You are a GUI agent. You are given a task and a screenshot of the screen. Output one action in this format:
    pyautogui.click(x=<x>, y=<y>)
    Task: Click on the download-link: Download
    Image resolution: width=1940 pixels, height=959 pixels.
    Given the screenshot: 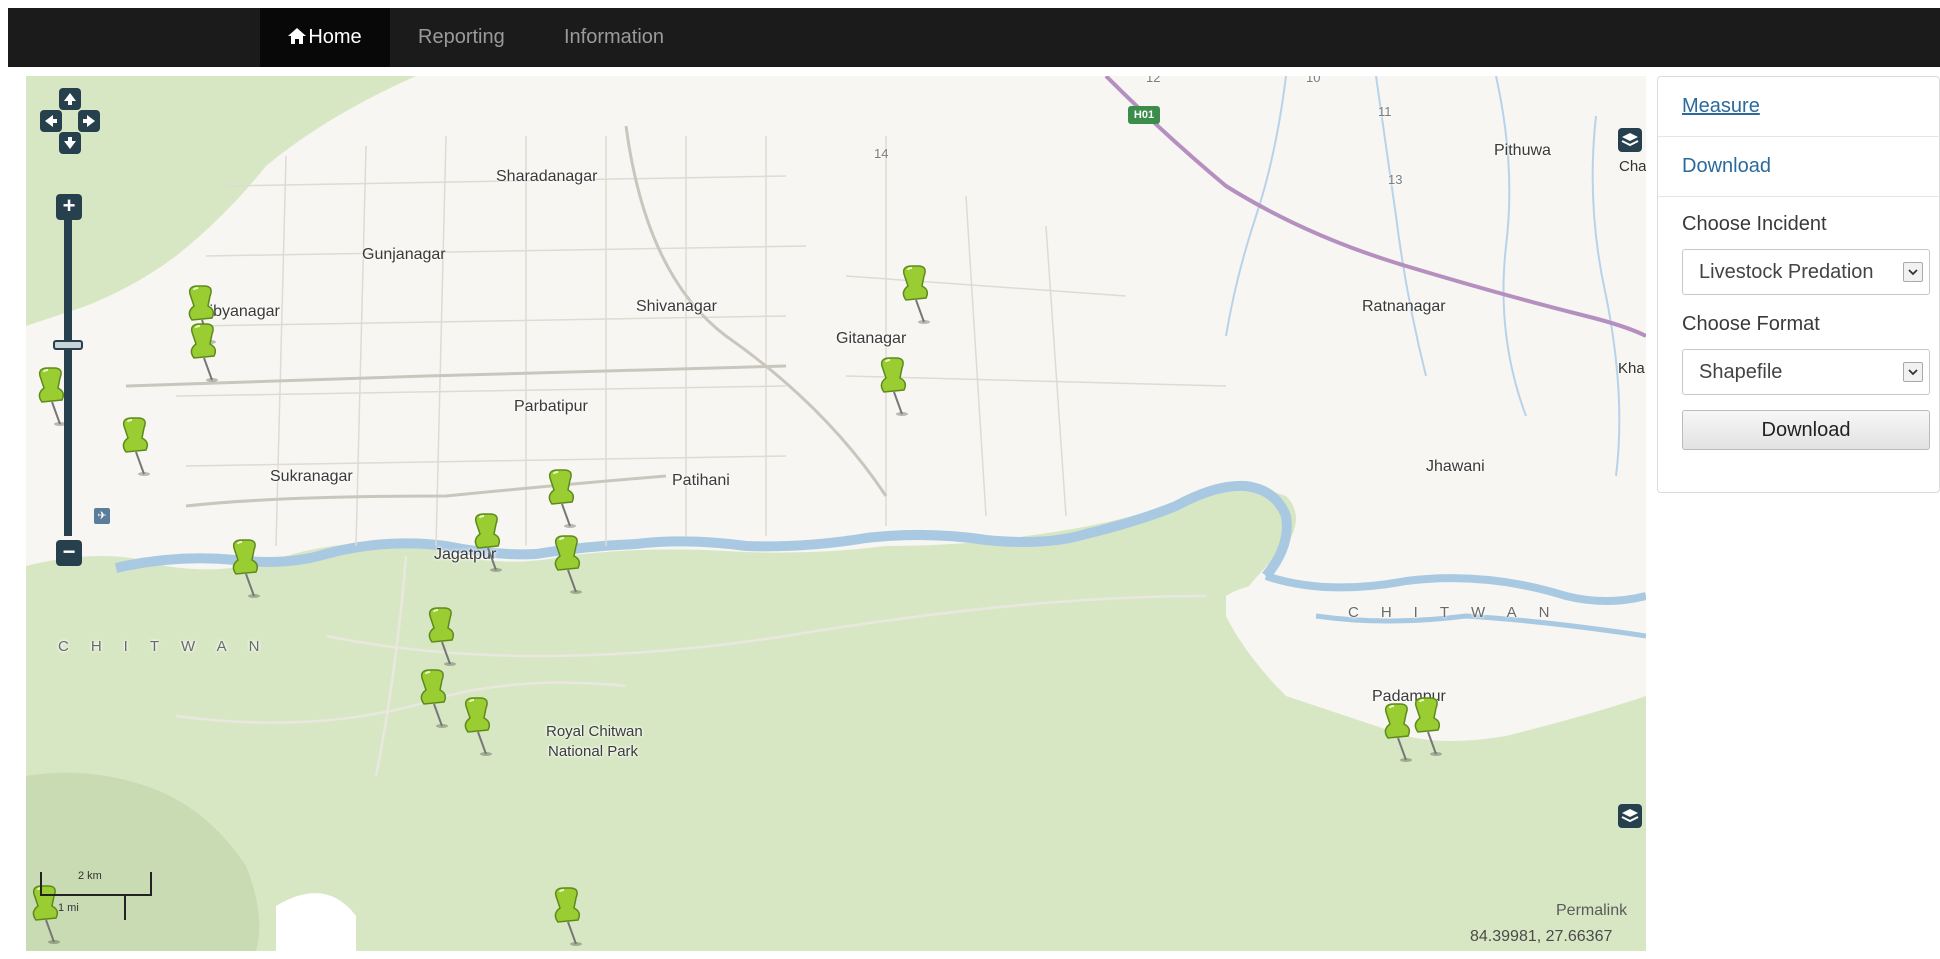 What is the action you would take?
    pyautogui.click(x=1726, y=166)
    